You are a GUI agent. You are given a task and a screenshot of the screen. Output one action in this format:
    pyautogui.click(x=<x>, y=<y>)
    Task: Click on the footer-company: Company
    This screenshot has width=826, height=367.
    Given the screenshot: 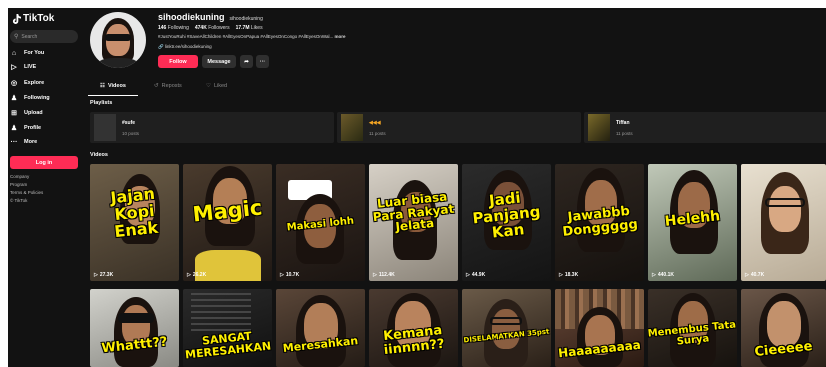 What is the action you would take?
    pyautogui.click(x=19, y=176)
    